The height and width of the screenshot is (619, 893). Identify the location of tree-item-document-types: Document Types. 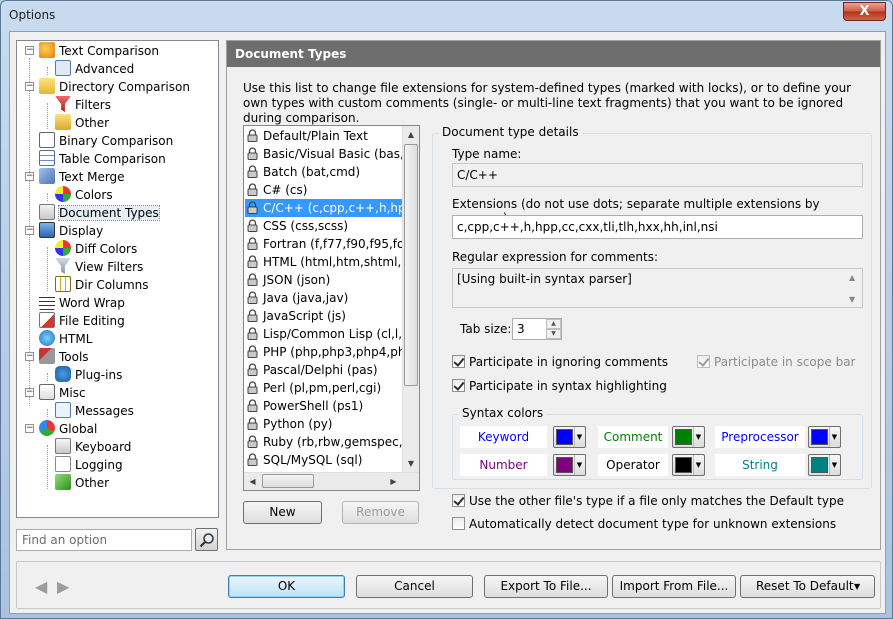
(100, 213).